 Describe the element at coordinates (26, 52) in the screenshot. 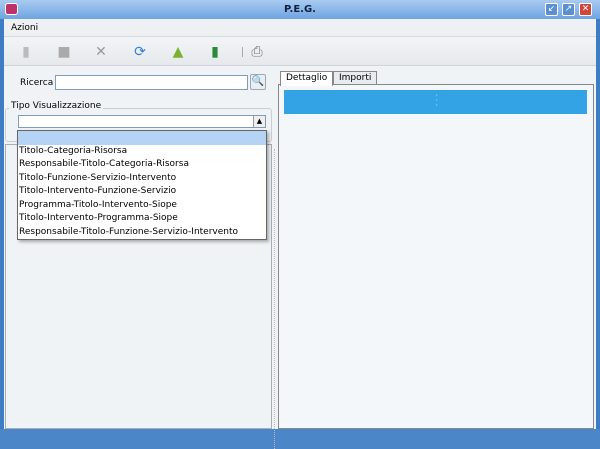

I see `new-icon: ▮` at that location.